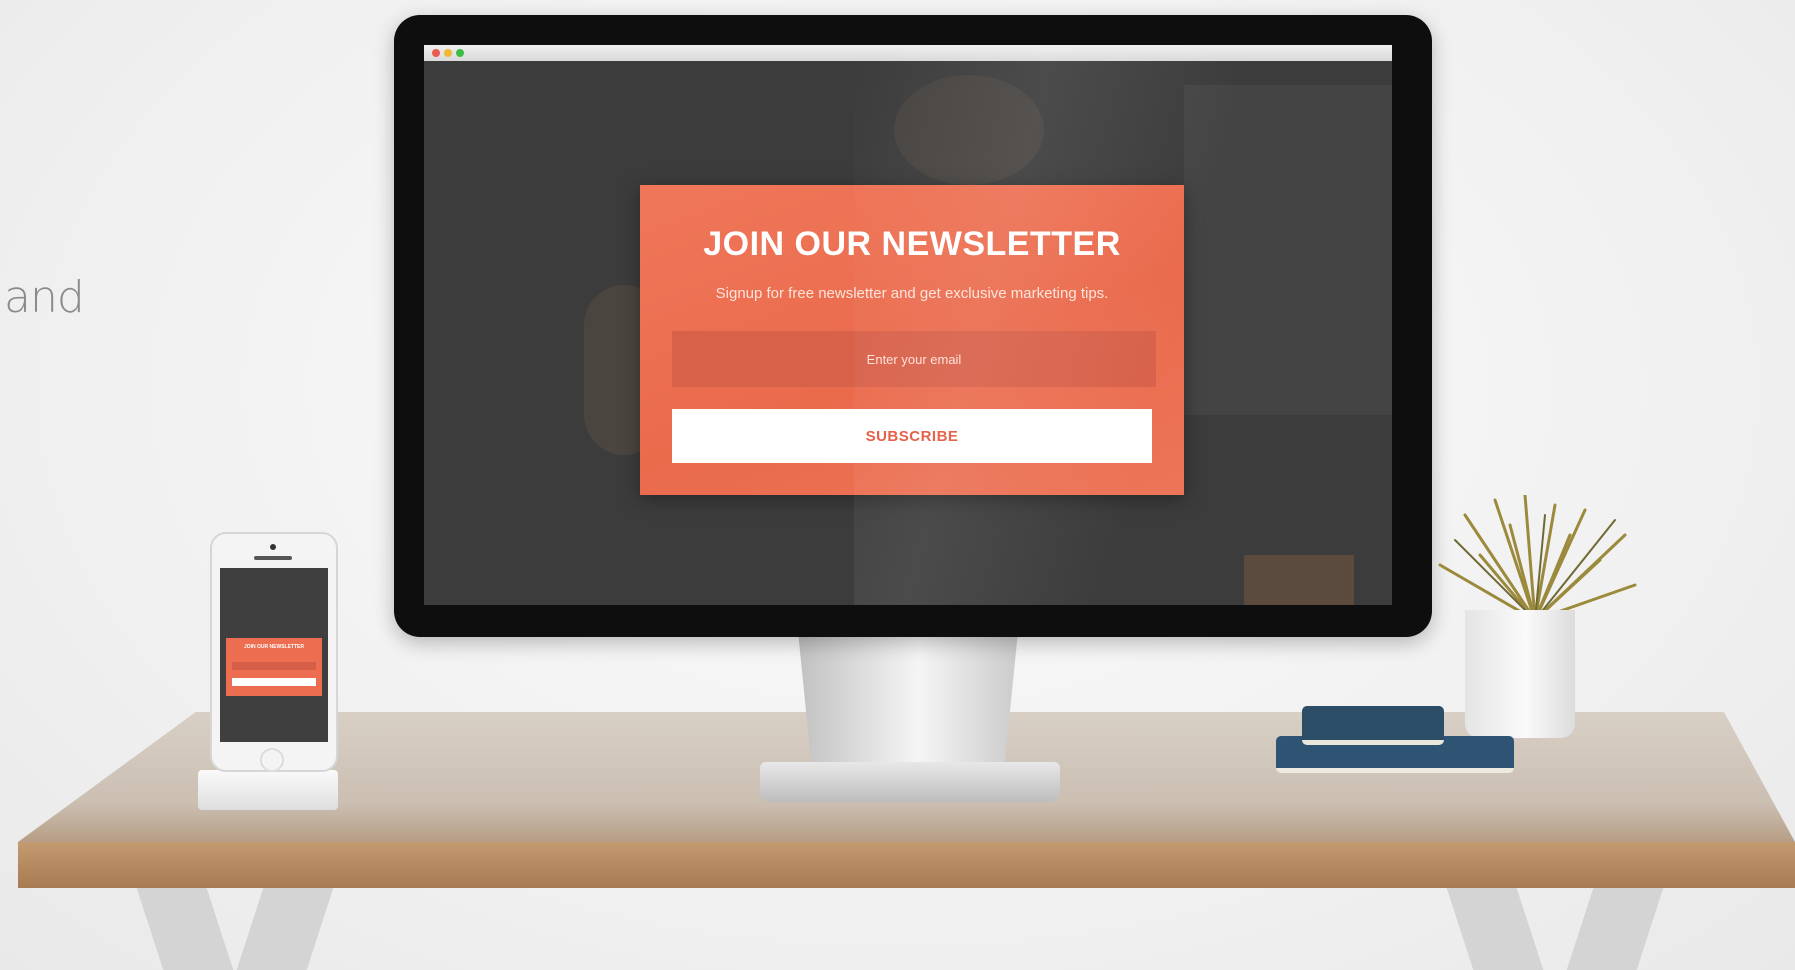 This screenshot has height=970, width=1795. I want to click on browser-bar, so click(908, 53).